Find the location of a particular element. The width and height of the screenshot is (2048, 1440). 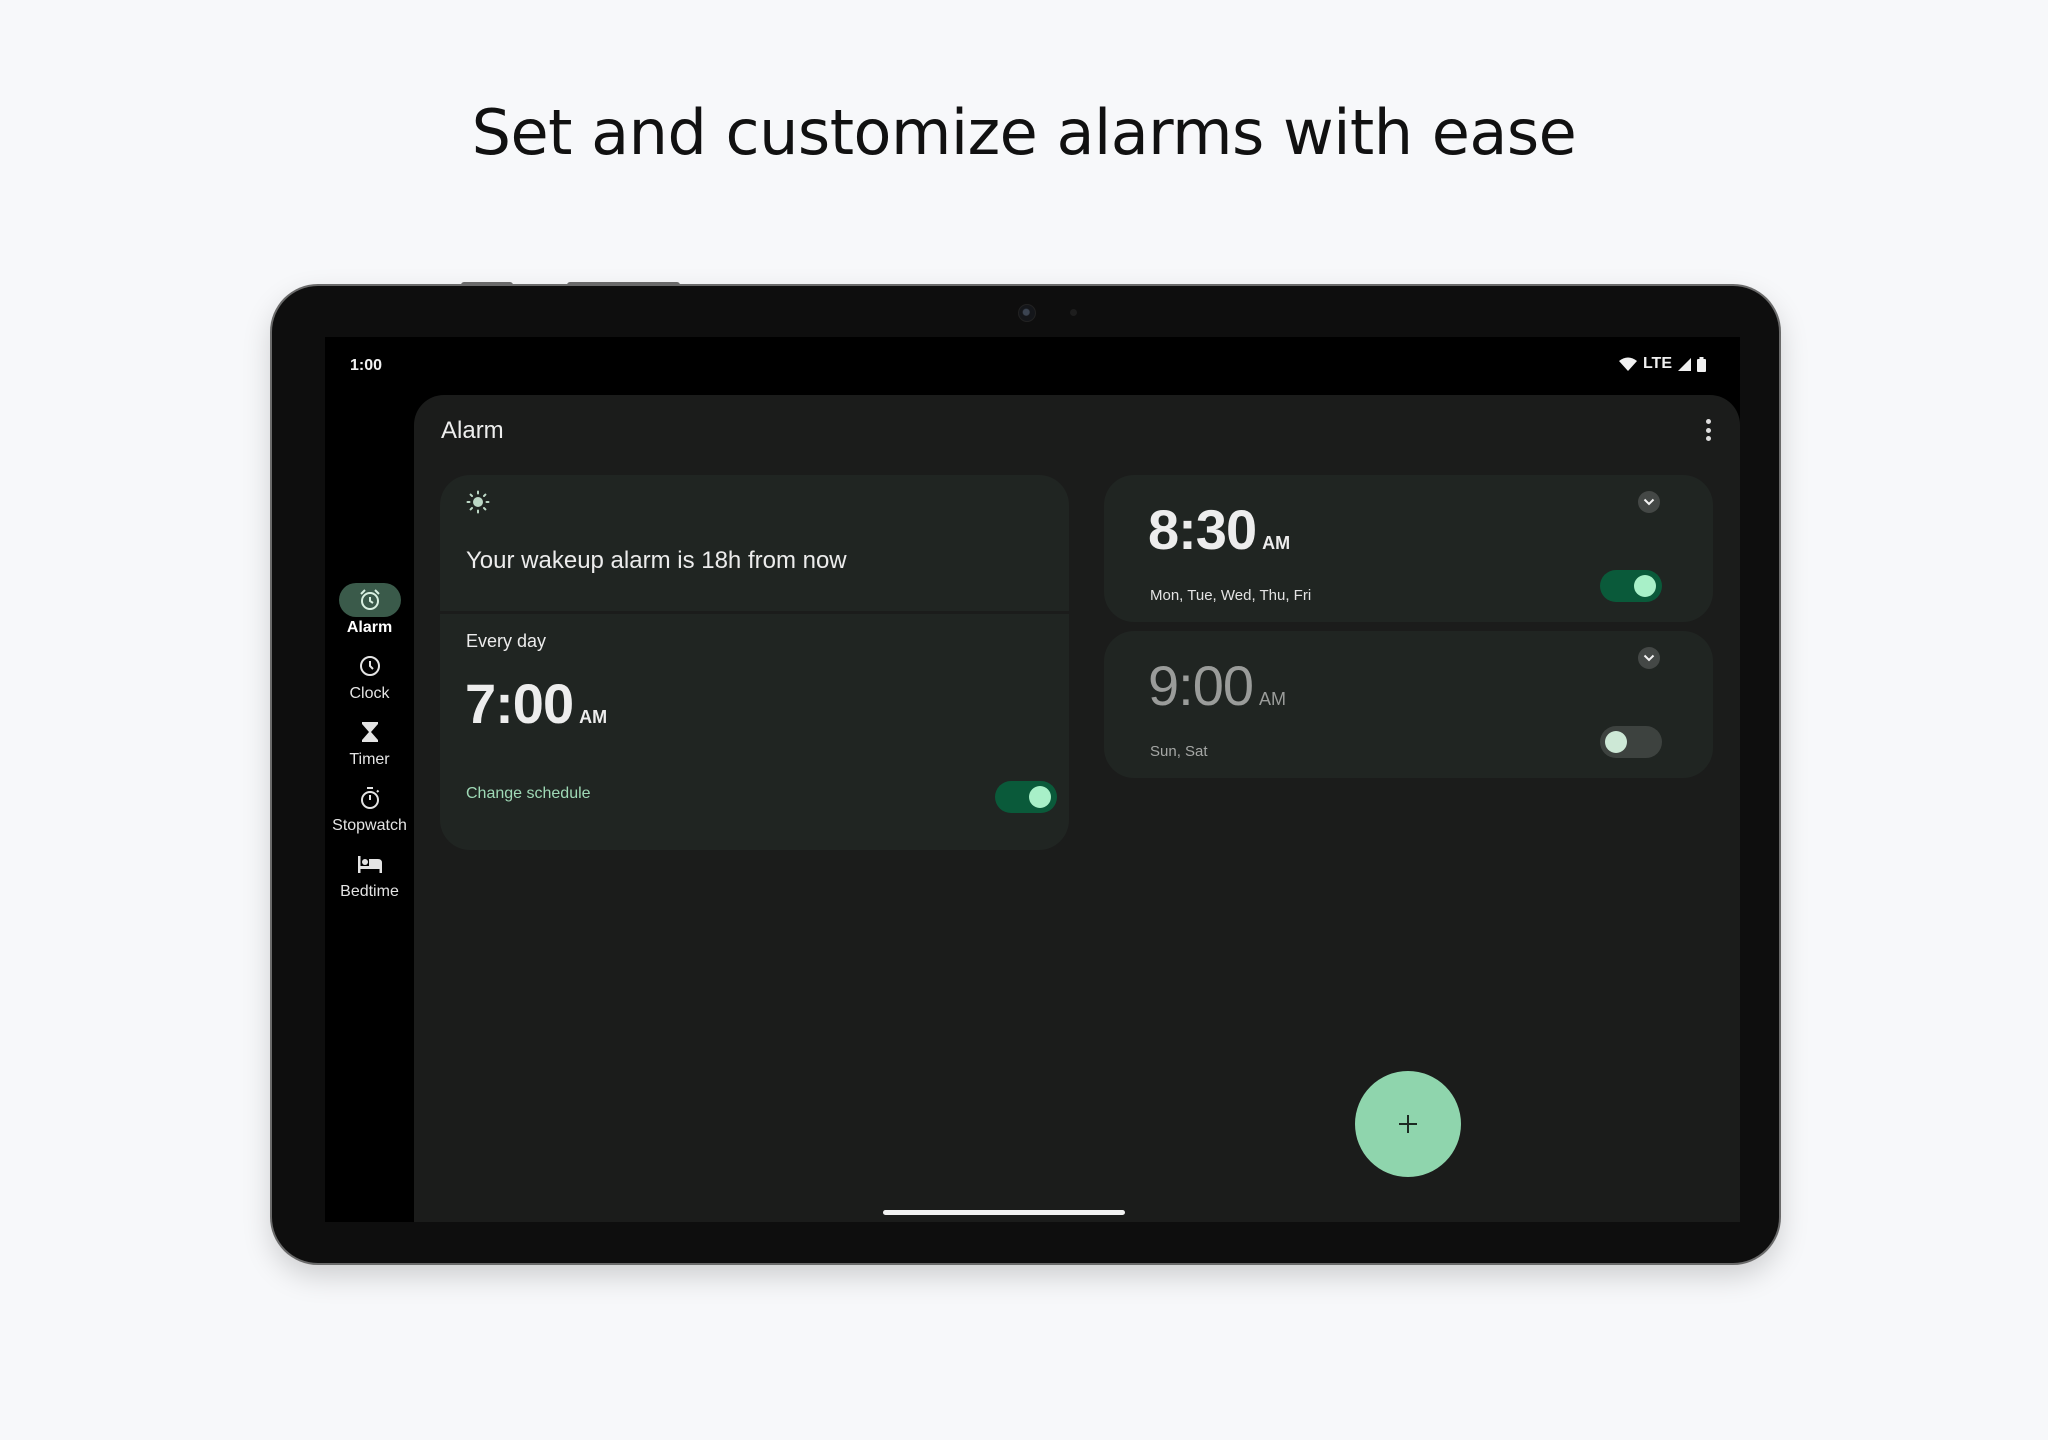

hourglass-icon is located at coordinates (369, 732).